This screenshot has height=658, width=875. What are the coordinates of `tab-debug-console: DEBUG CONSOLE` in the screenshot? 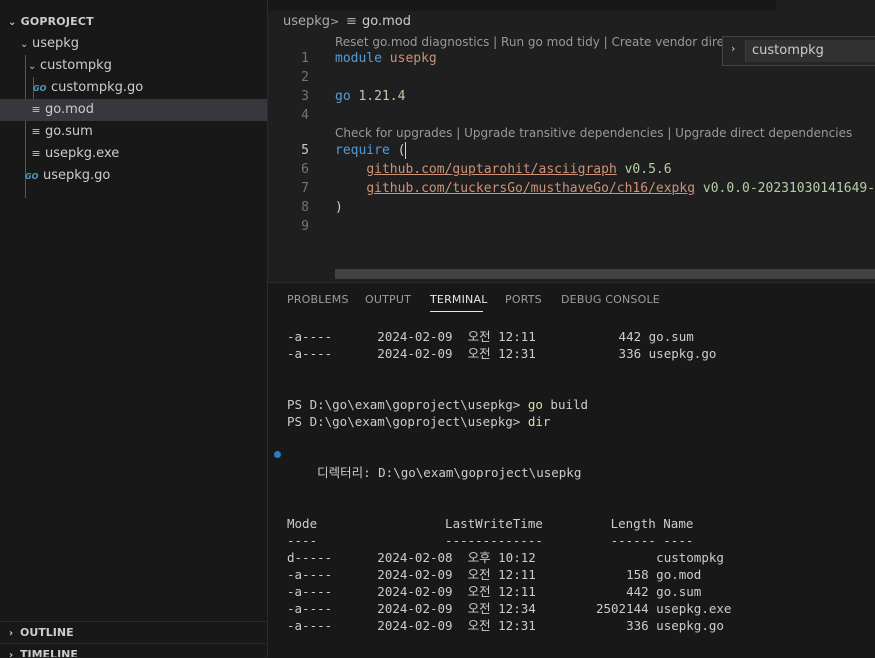 It's located at (610, 299).